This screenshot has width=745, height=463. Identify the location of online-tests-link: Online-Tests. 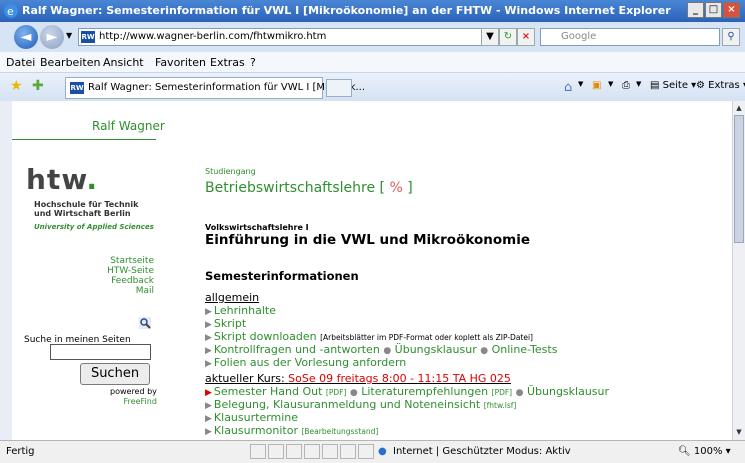
(525, 349).